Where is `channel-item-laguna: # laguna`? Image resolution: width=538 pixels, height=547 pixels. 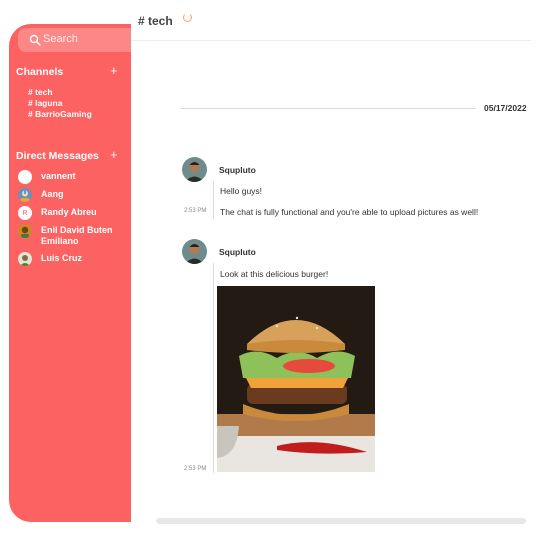 channel-item-laguna: # laguna is located at coordinates (45, 103).